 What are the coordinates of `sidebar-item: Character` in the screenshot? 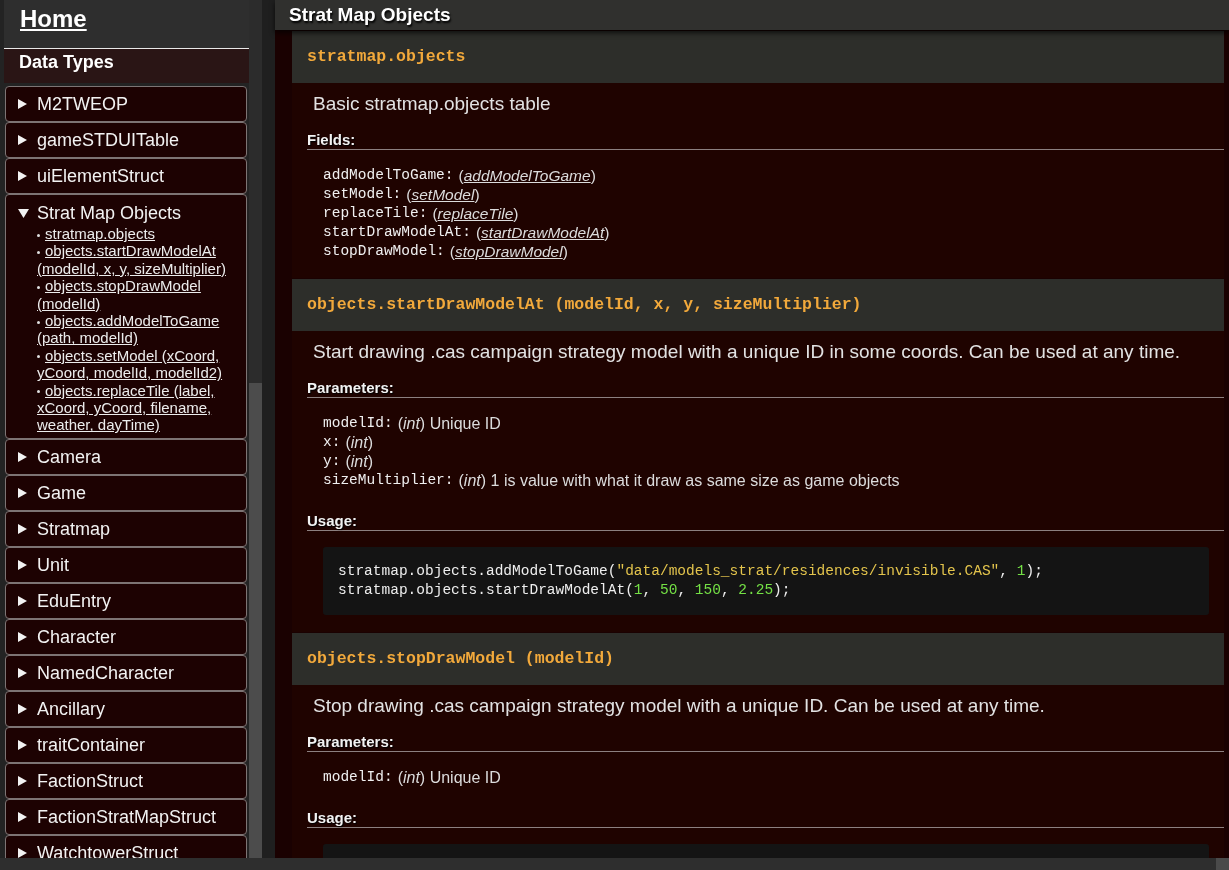 It's located at (126, 637).